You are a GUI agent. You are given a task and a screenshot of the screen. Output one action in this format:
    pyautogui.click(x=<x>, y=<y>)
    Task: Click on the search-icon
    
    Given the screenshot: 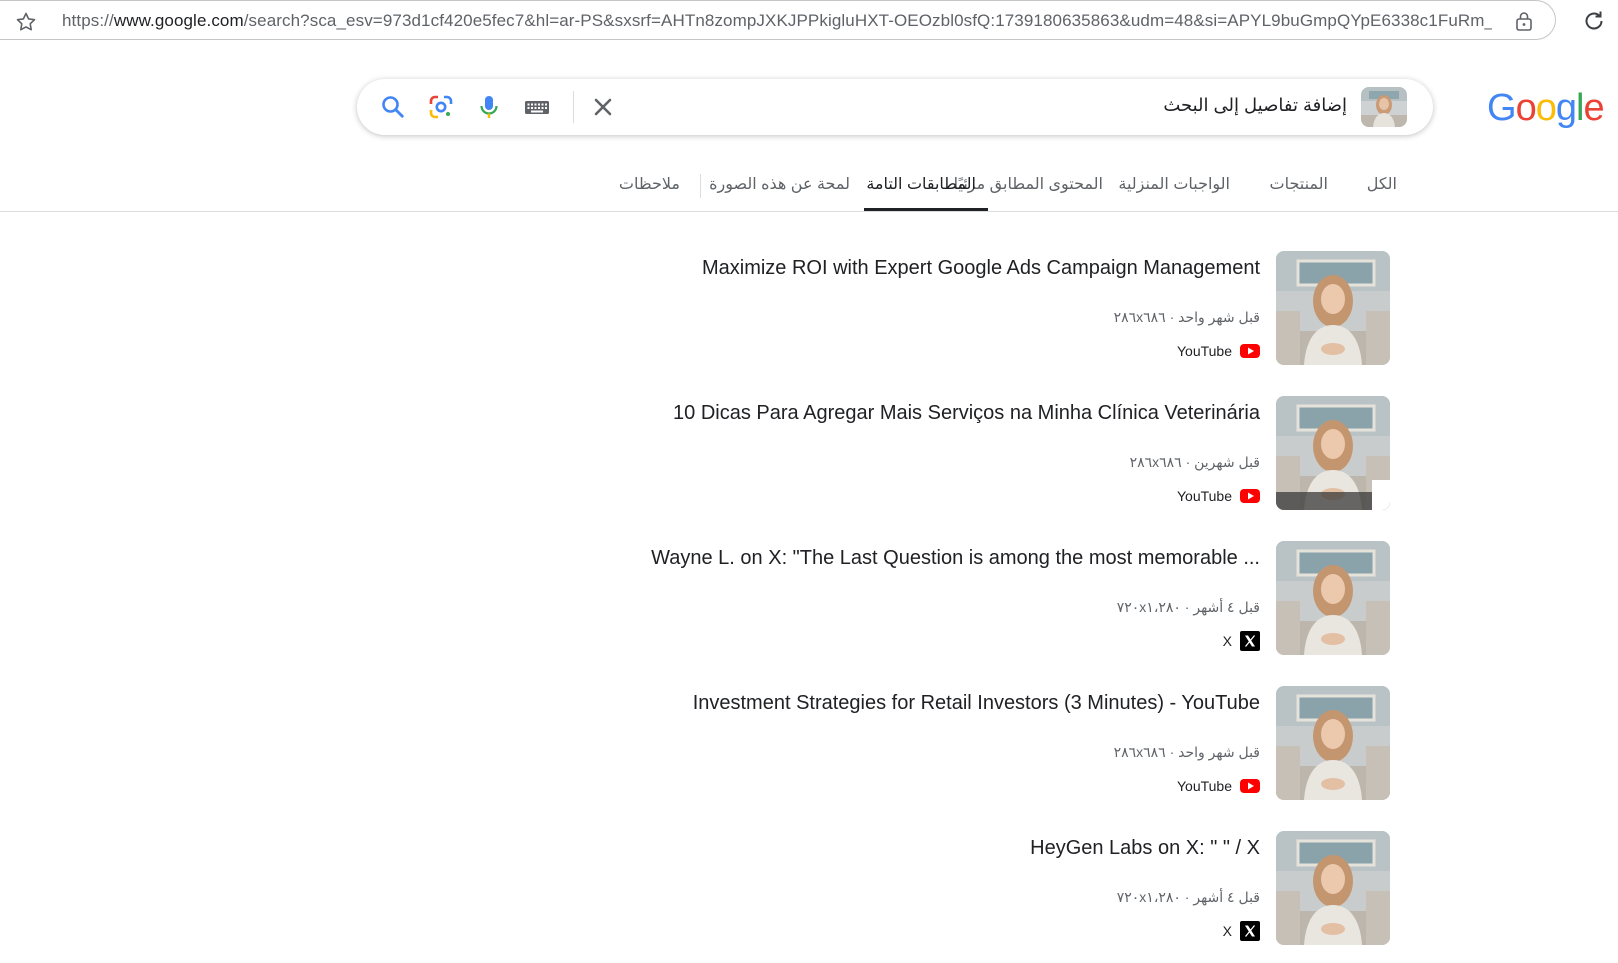 What is the action you would take?
    pyautogui.click(x=393, y=107)
    